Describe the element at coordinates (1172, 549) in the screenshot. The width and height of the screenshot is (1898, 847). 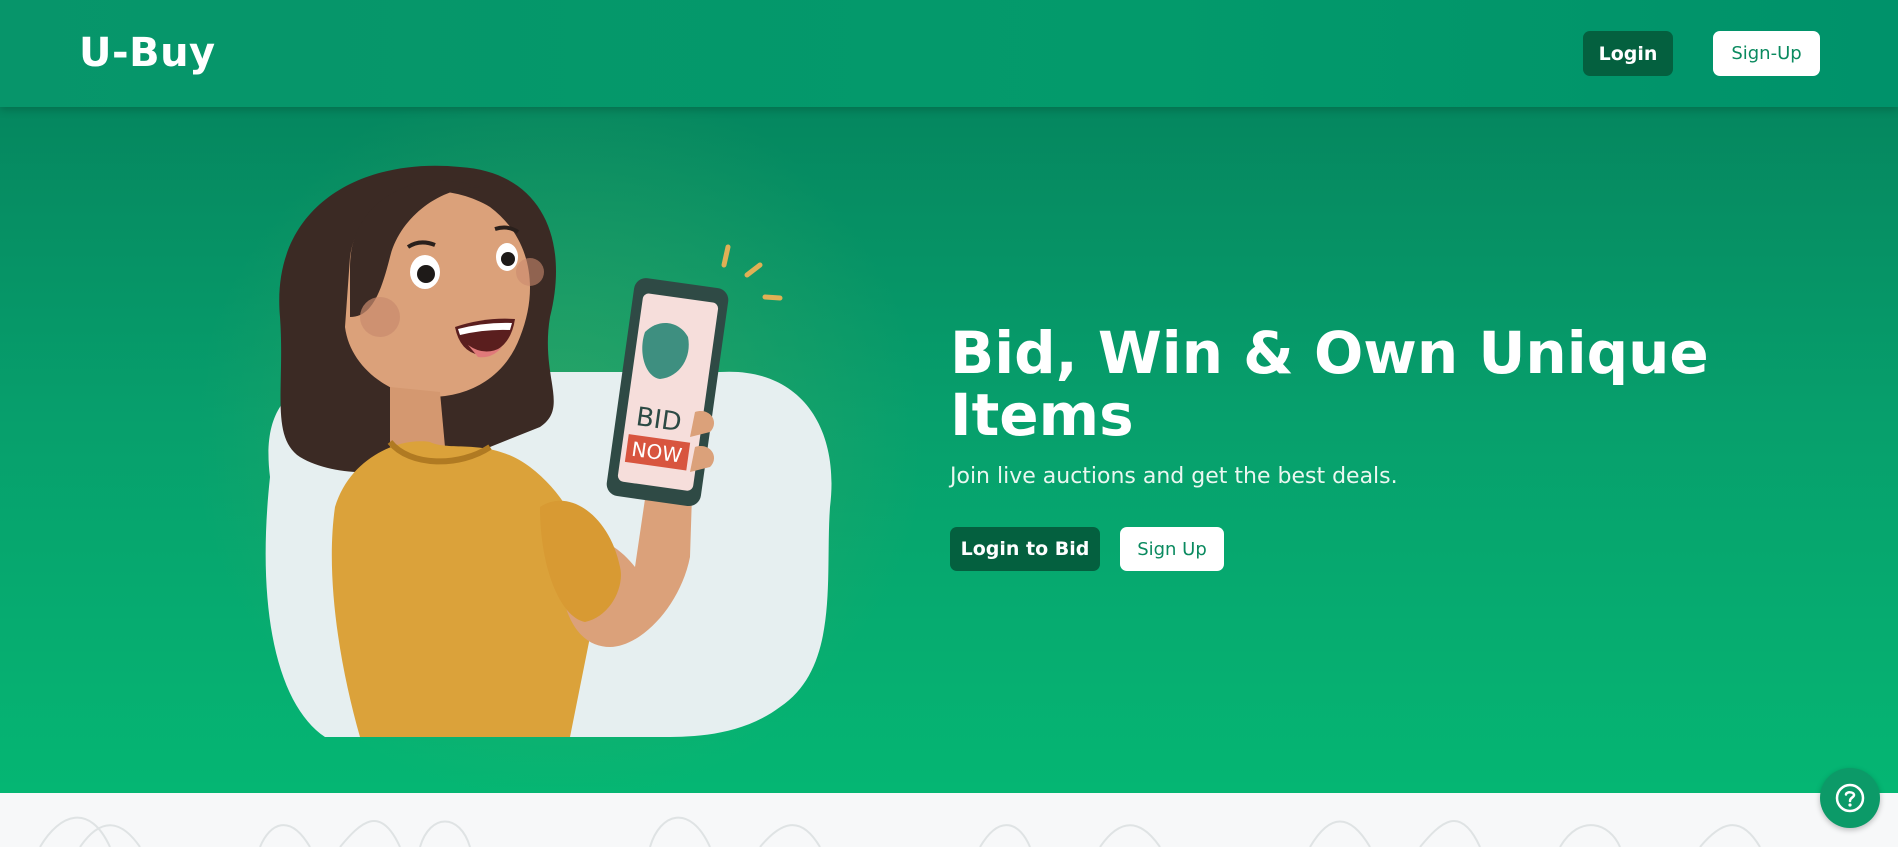
I see `hero-signup-button: Sign Up` at that location.